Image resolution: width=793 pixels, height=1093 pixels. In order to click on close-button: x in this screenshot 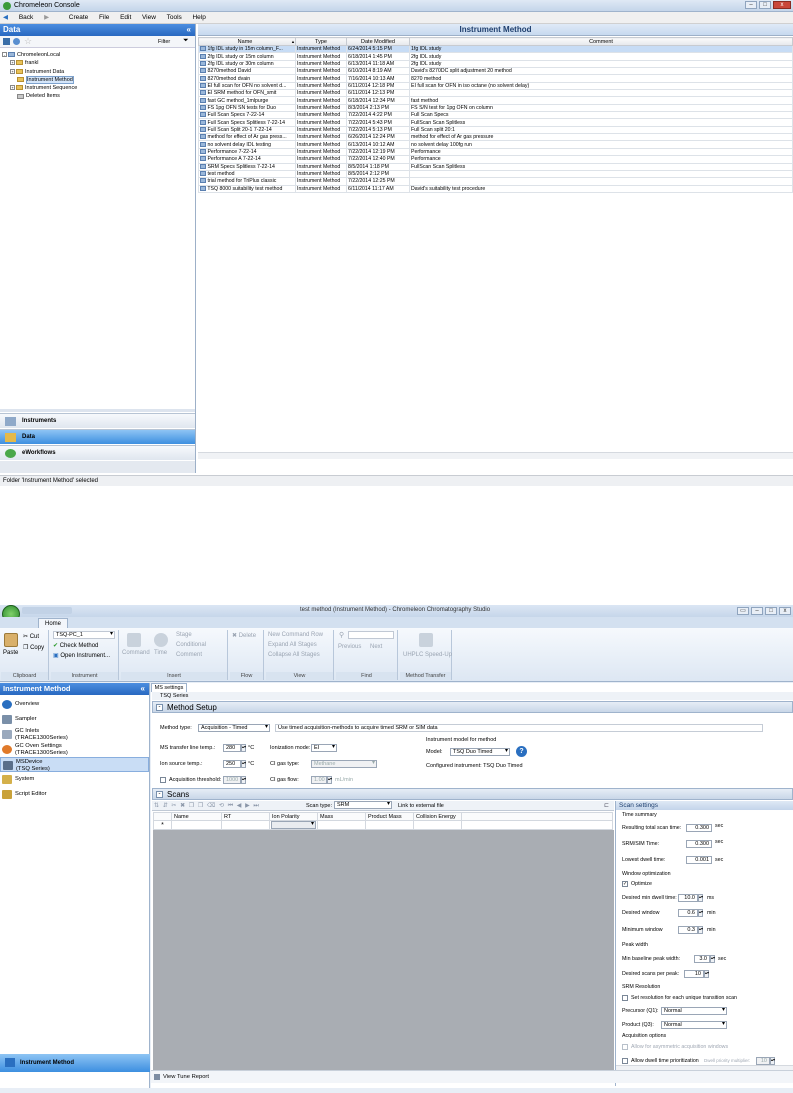, I will do `click(782, 5)`.